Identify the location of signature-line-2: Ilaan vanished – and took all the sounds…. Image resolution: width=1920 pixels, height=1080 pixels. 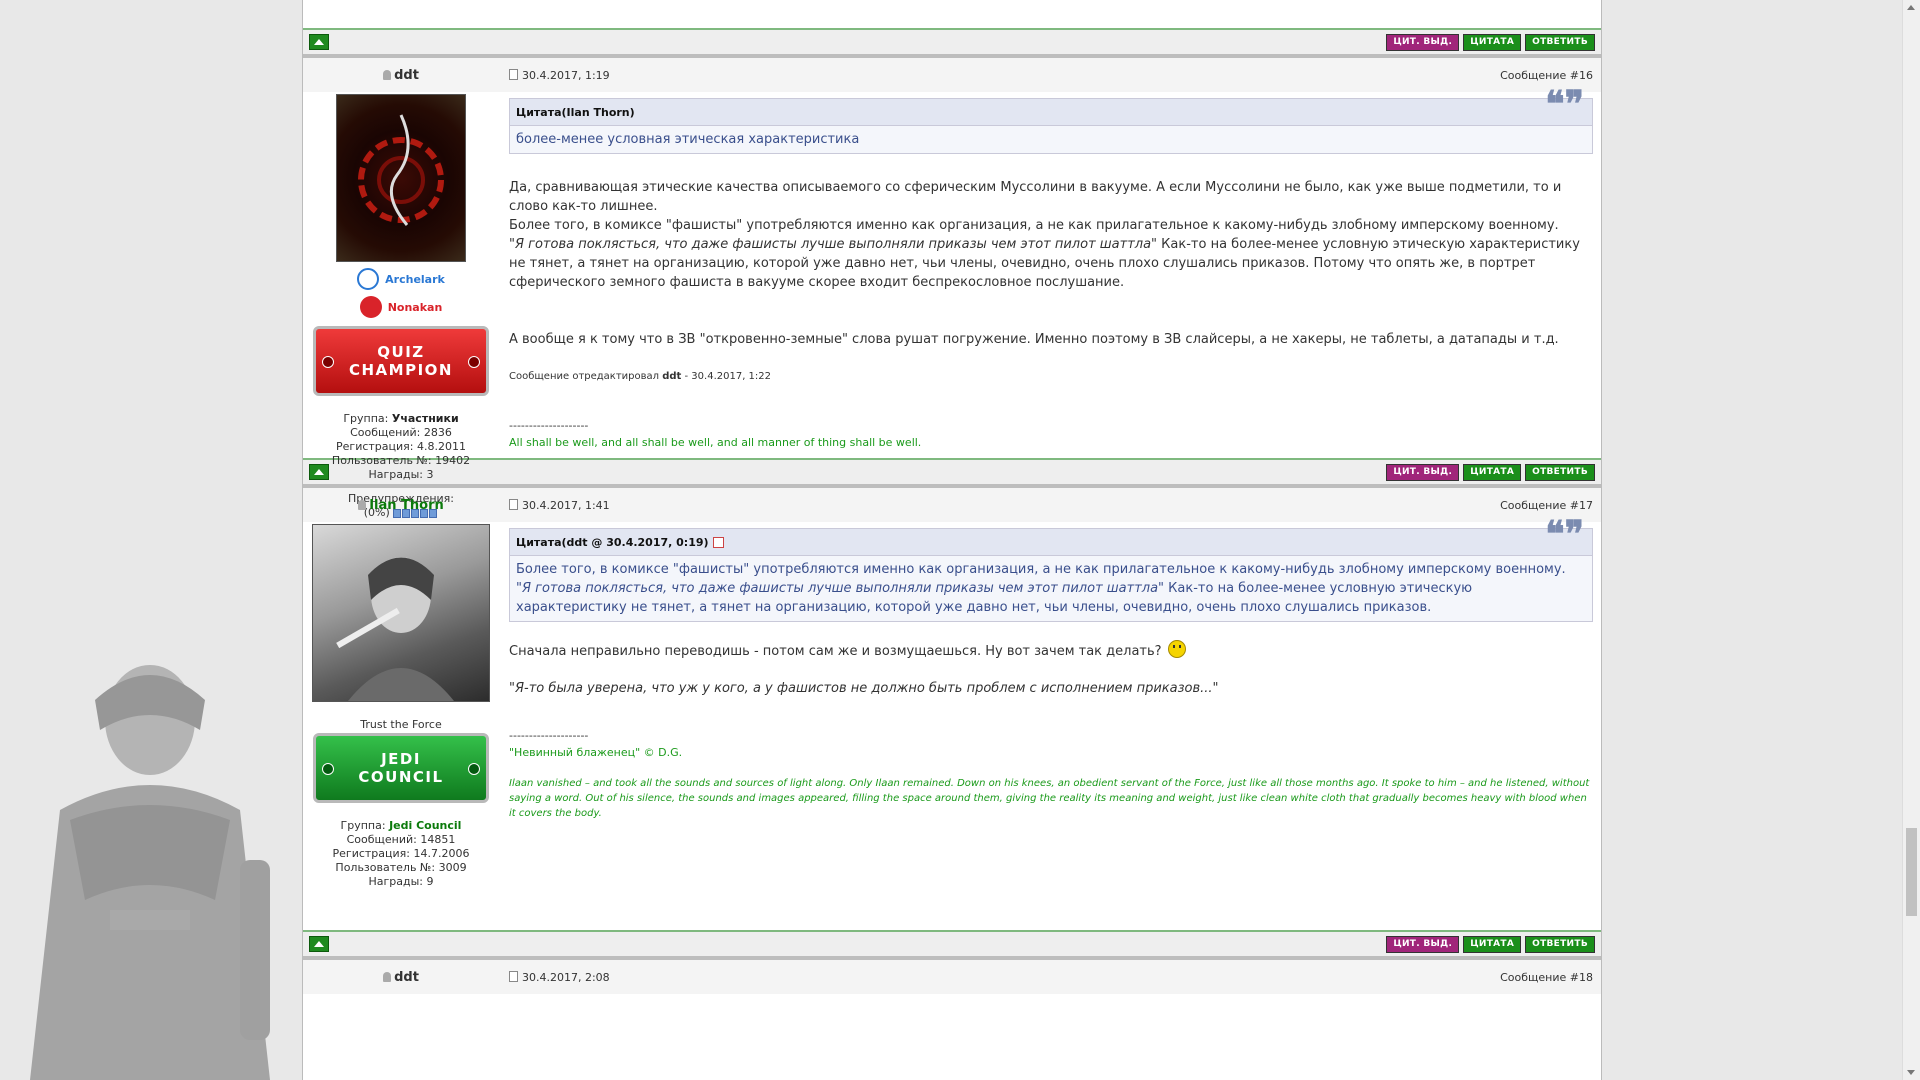
(1049, 798).